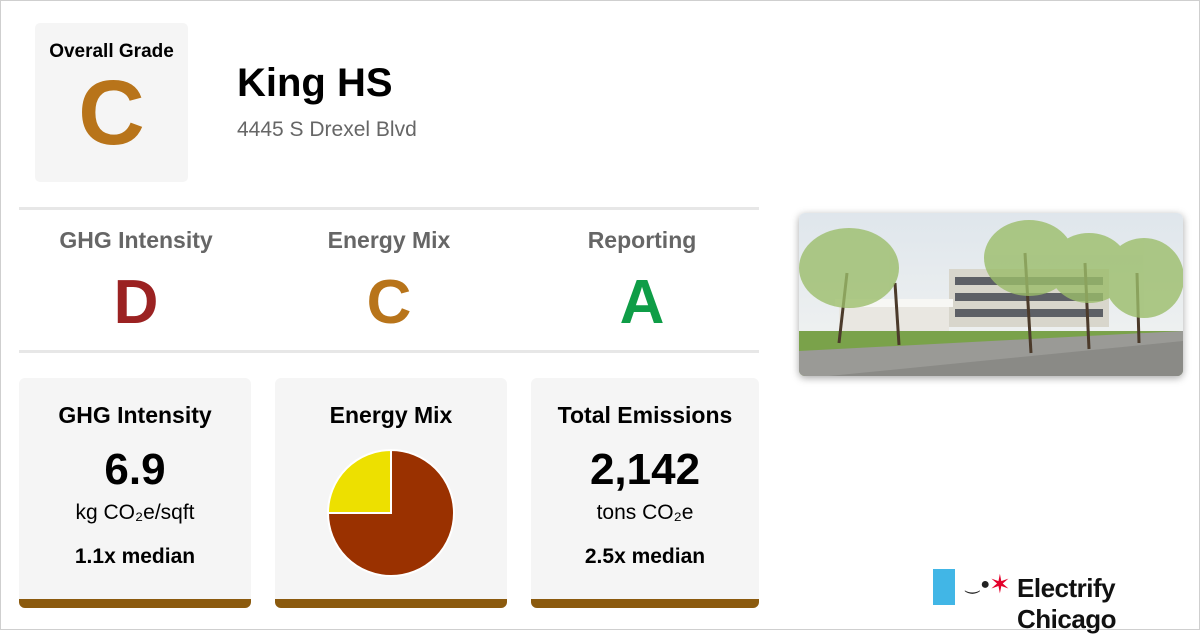 This screenshot has height=635, width=1200. Describe the element at coordinates (135, 415) in the screenshot. I see `card-title: GHG Intensity` at that location.